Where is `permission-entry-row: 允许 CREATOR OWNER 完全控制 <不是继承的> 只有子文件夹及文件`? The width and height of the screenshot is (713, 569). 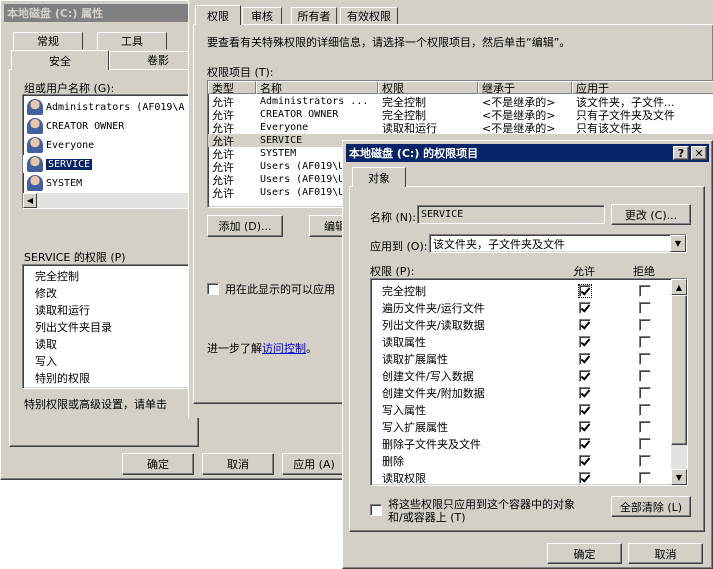 permission-entry-row: 允许 CREATOR OWNER 完全控制 <不是继承的> 只有子文件夹及文件 is located at coordinates (460, 115).